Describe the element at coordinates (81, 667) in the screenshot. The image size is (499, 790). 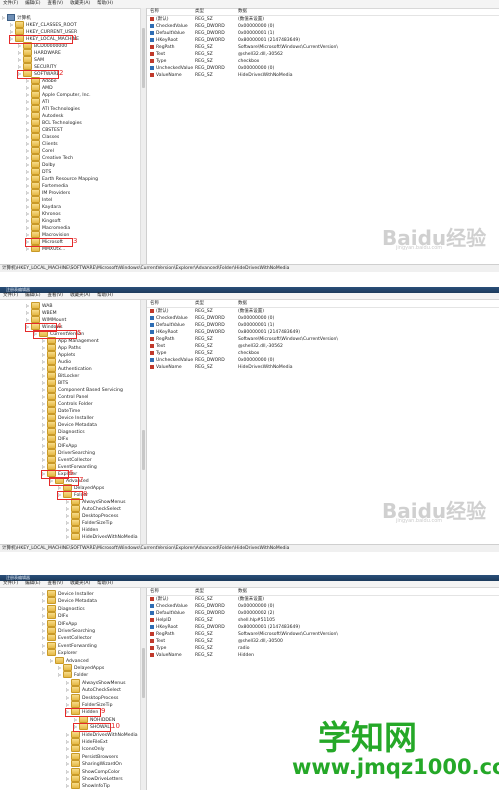
I see `tree-node: ▷ DelayedApps` at that location.